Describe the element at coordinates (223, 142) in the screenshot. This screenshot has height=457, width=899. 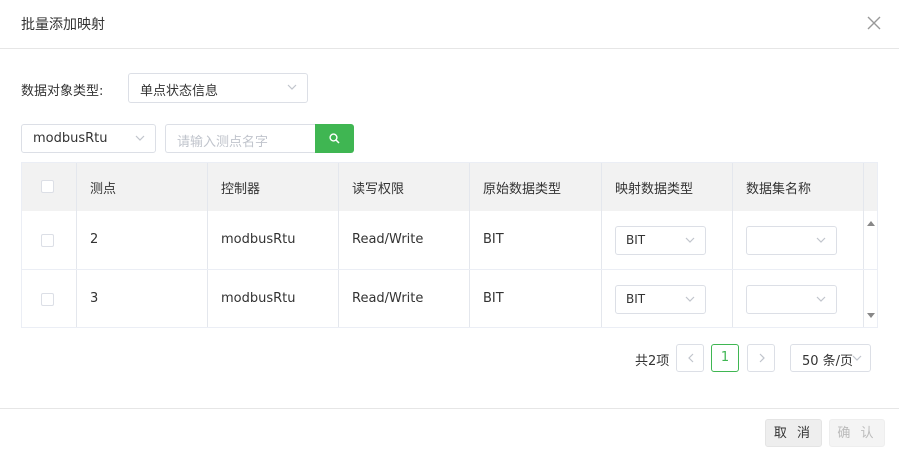
I see `search-placeholder: 请输入测点名字` at that location.